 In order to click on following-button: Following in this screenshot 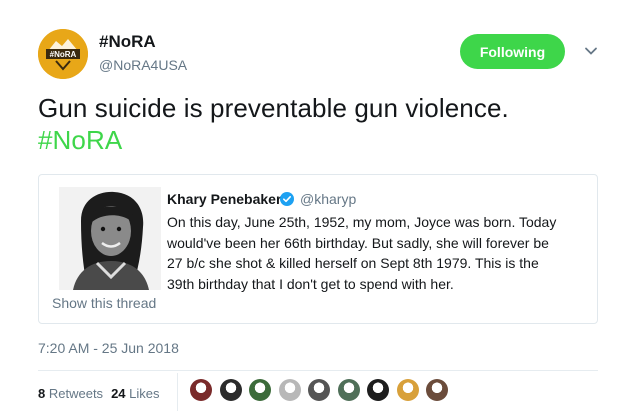, I will do `click(512, 51)`.